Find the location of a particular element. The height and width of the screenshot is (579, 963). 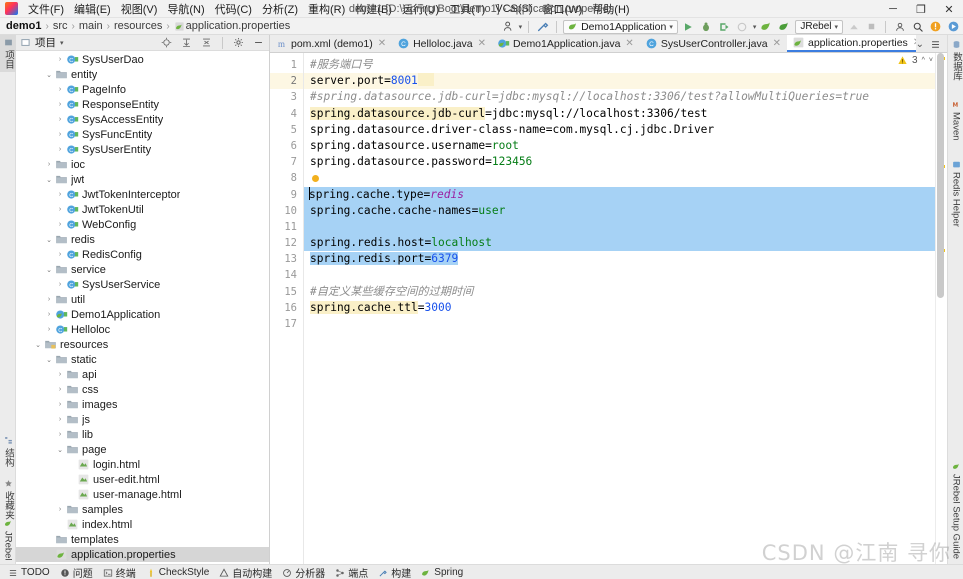

editor-gutter: 1 2 3 4 5 6 7 8 9 10 11 12 13 14 15 16 17 is located at coordinates (287, 308).